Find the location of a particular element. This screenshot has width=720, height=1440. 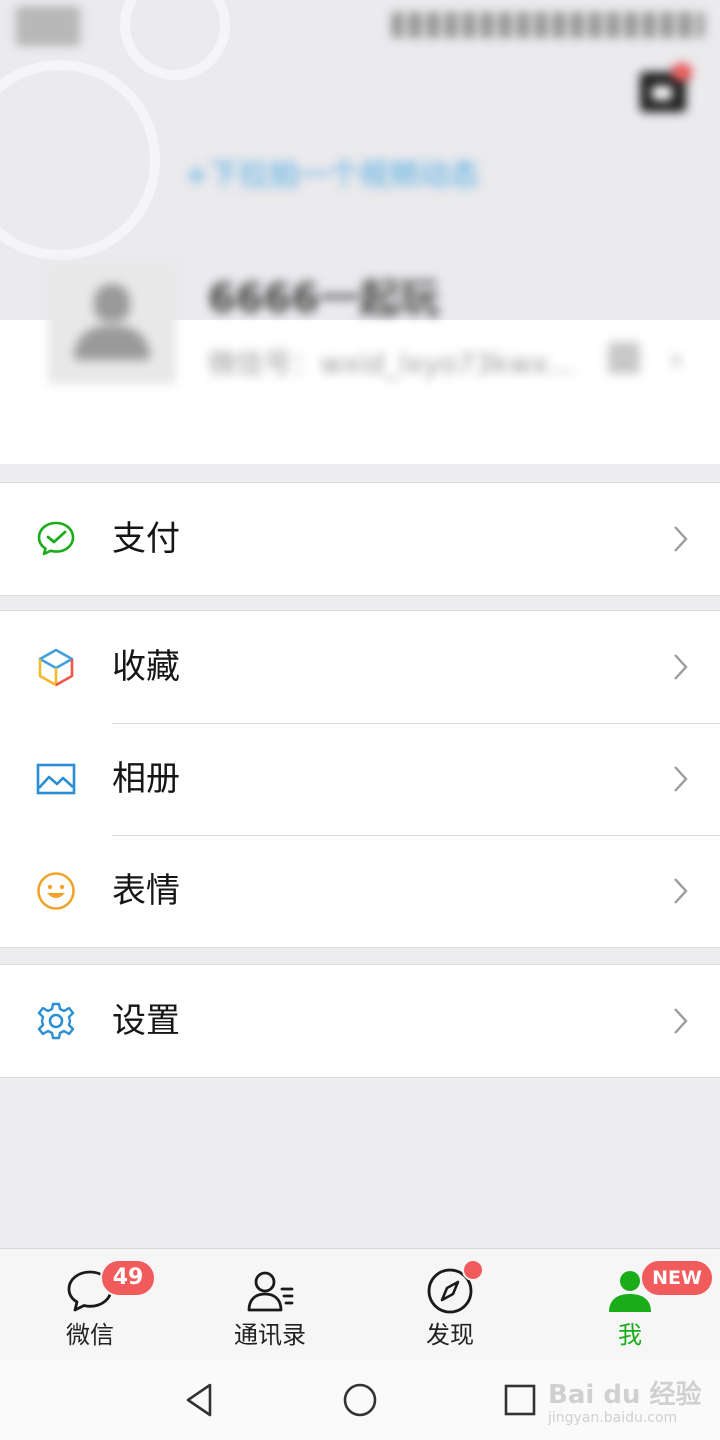

tab-label: 我 is located at coordinates (630, 1335).